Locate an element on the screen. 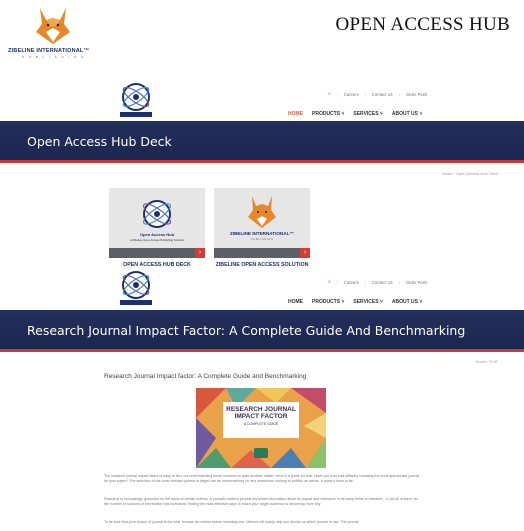  hero-banner: Open Access Hub Deck is located at coordinates (262, 142).